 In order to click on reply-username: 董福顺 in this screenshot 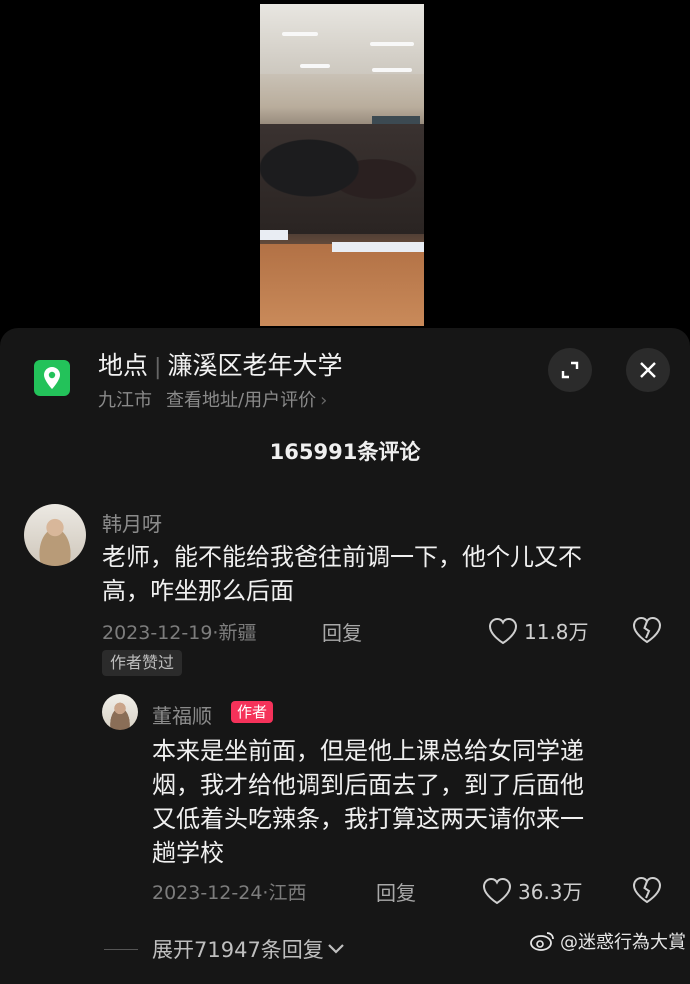, I will do `click(182, 714)`.